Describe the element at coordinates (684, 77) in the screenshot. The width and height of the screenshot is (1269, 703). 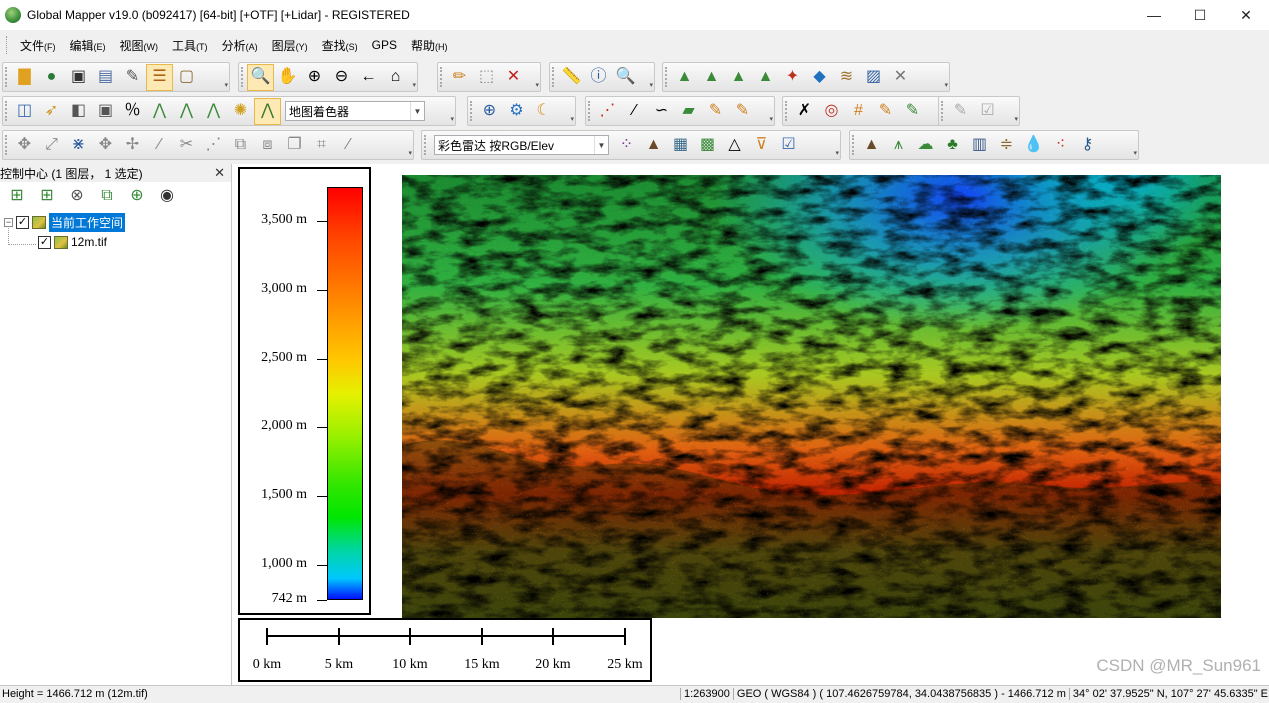
I see `terrain-icon: ▲` at that location.